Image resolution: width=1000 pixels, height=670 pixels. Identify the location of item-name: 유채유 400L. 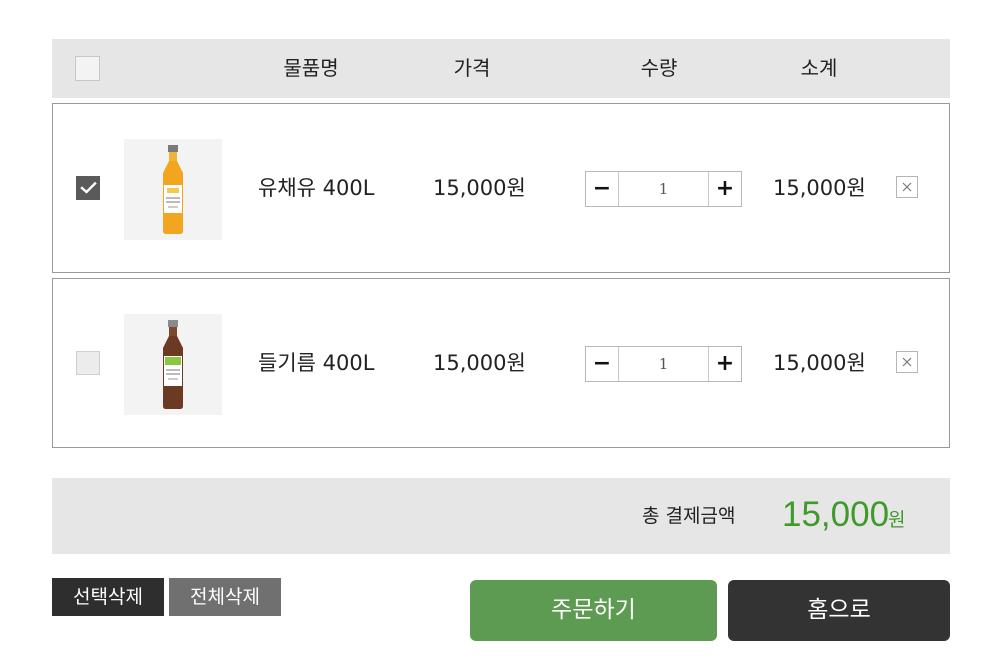
(316, 188).